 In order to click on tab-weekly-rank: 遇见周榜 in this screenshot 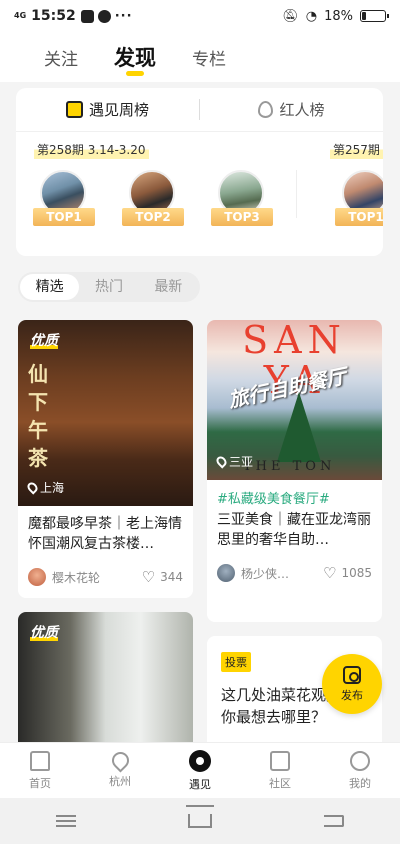, I will do `click(107, 109)`.